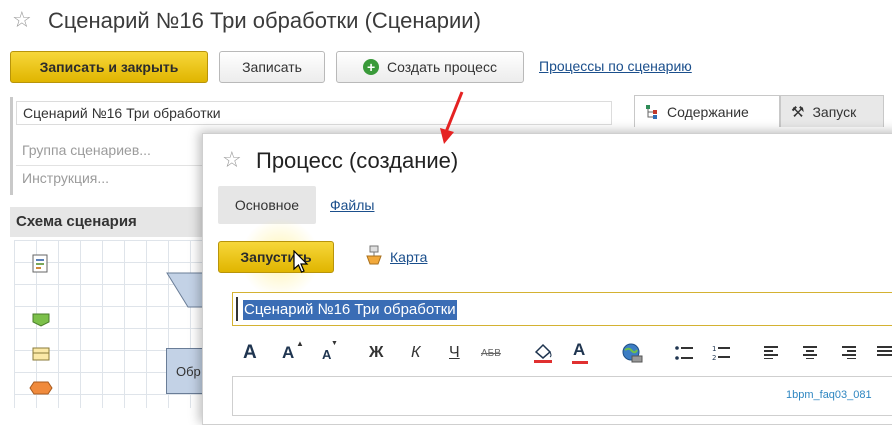 Image resolution: width=892 pixels, height=425 pixels. I want to click on align-justify-icon, so click(884, 352).